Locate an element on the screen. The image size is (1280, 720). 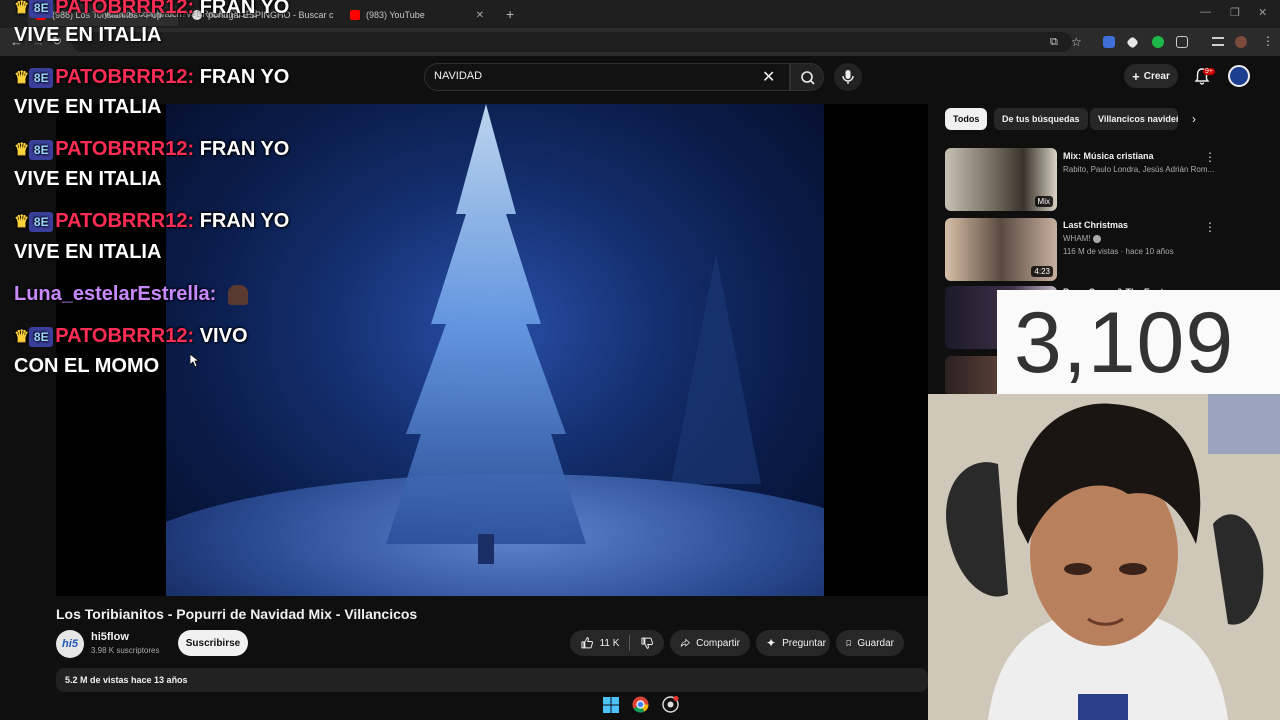
chip-from-searches: De tus búsquedas is located at coordinates (1041, 119).